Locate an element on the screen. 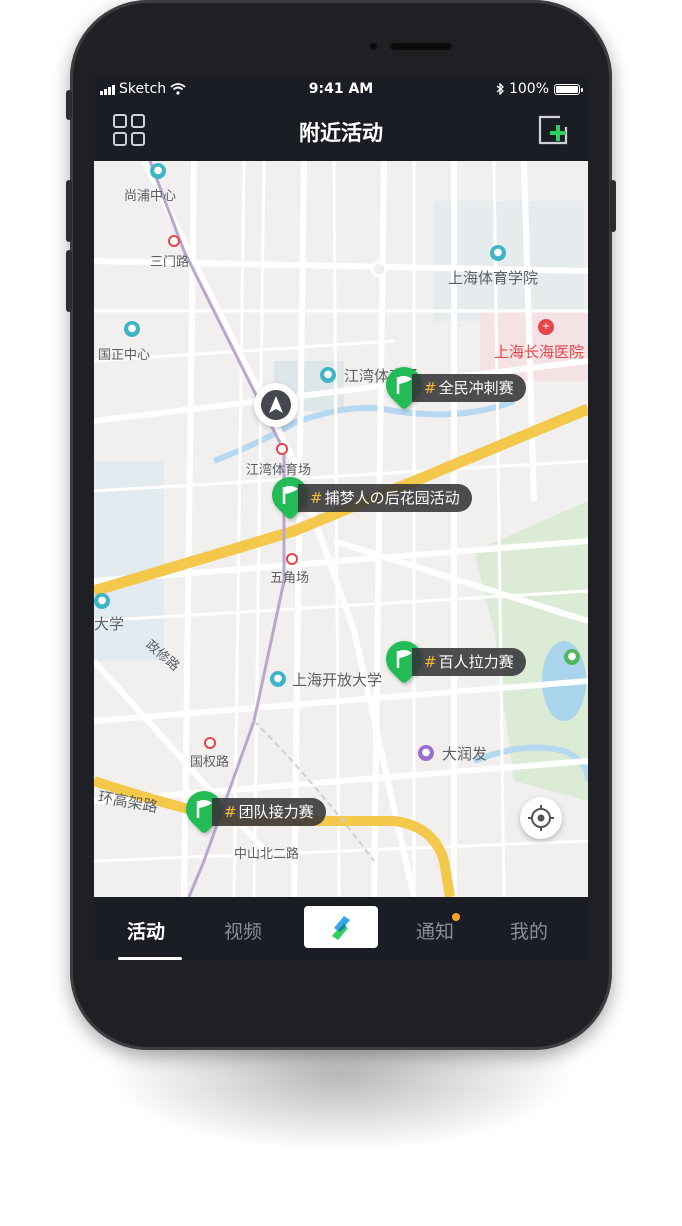  map-label-changhai: 上海长海医院 is located at coordinates (539, 352).